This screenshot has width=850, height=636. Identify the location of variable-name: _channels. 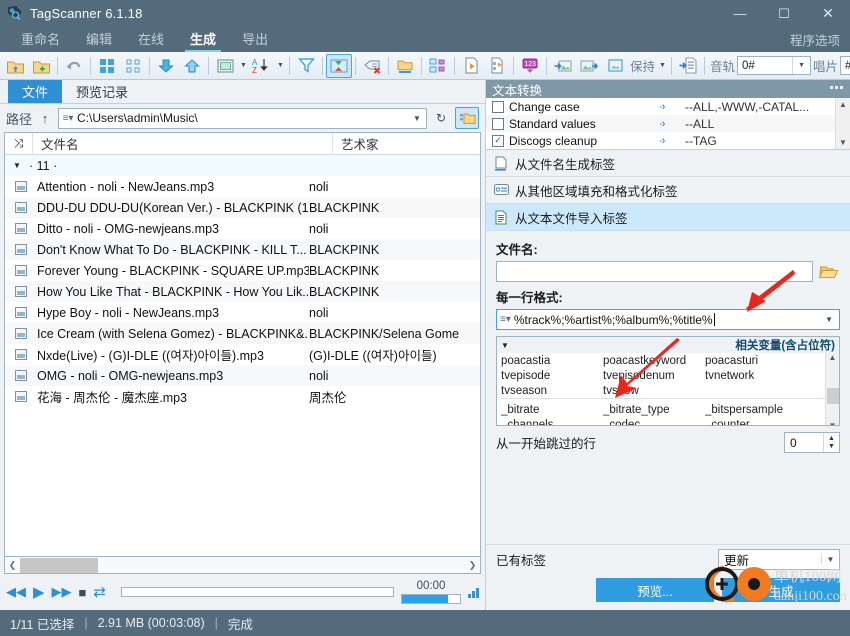
(552, 422).